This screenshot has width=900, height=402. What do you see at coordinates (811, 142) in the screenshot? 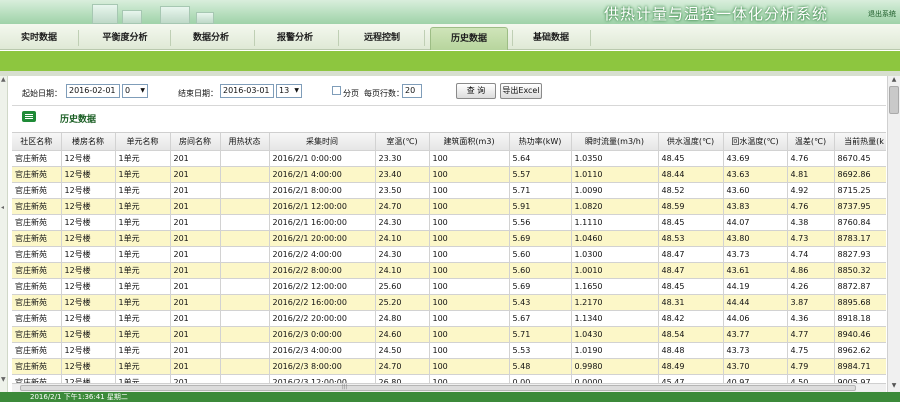
I see `column-header: 温差(℃)` at bounding box center [811, 142].